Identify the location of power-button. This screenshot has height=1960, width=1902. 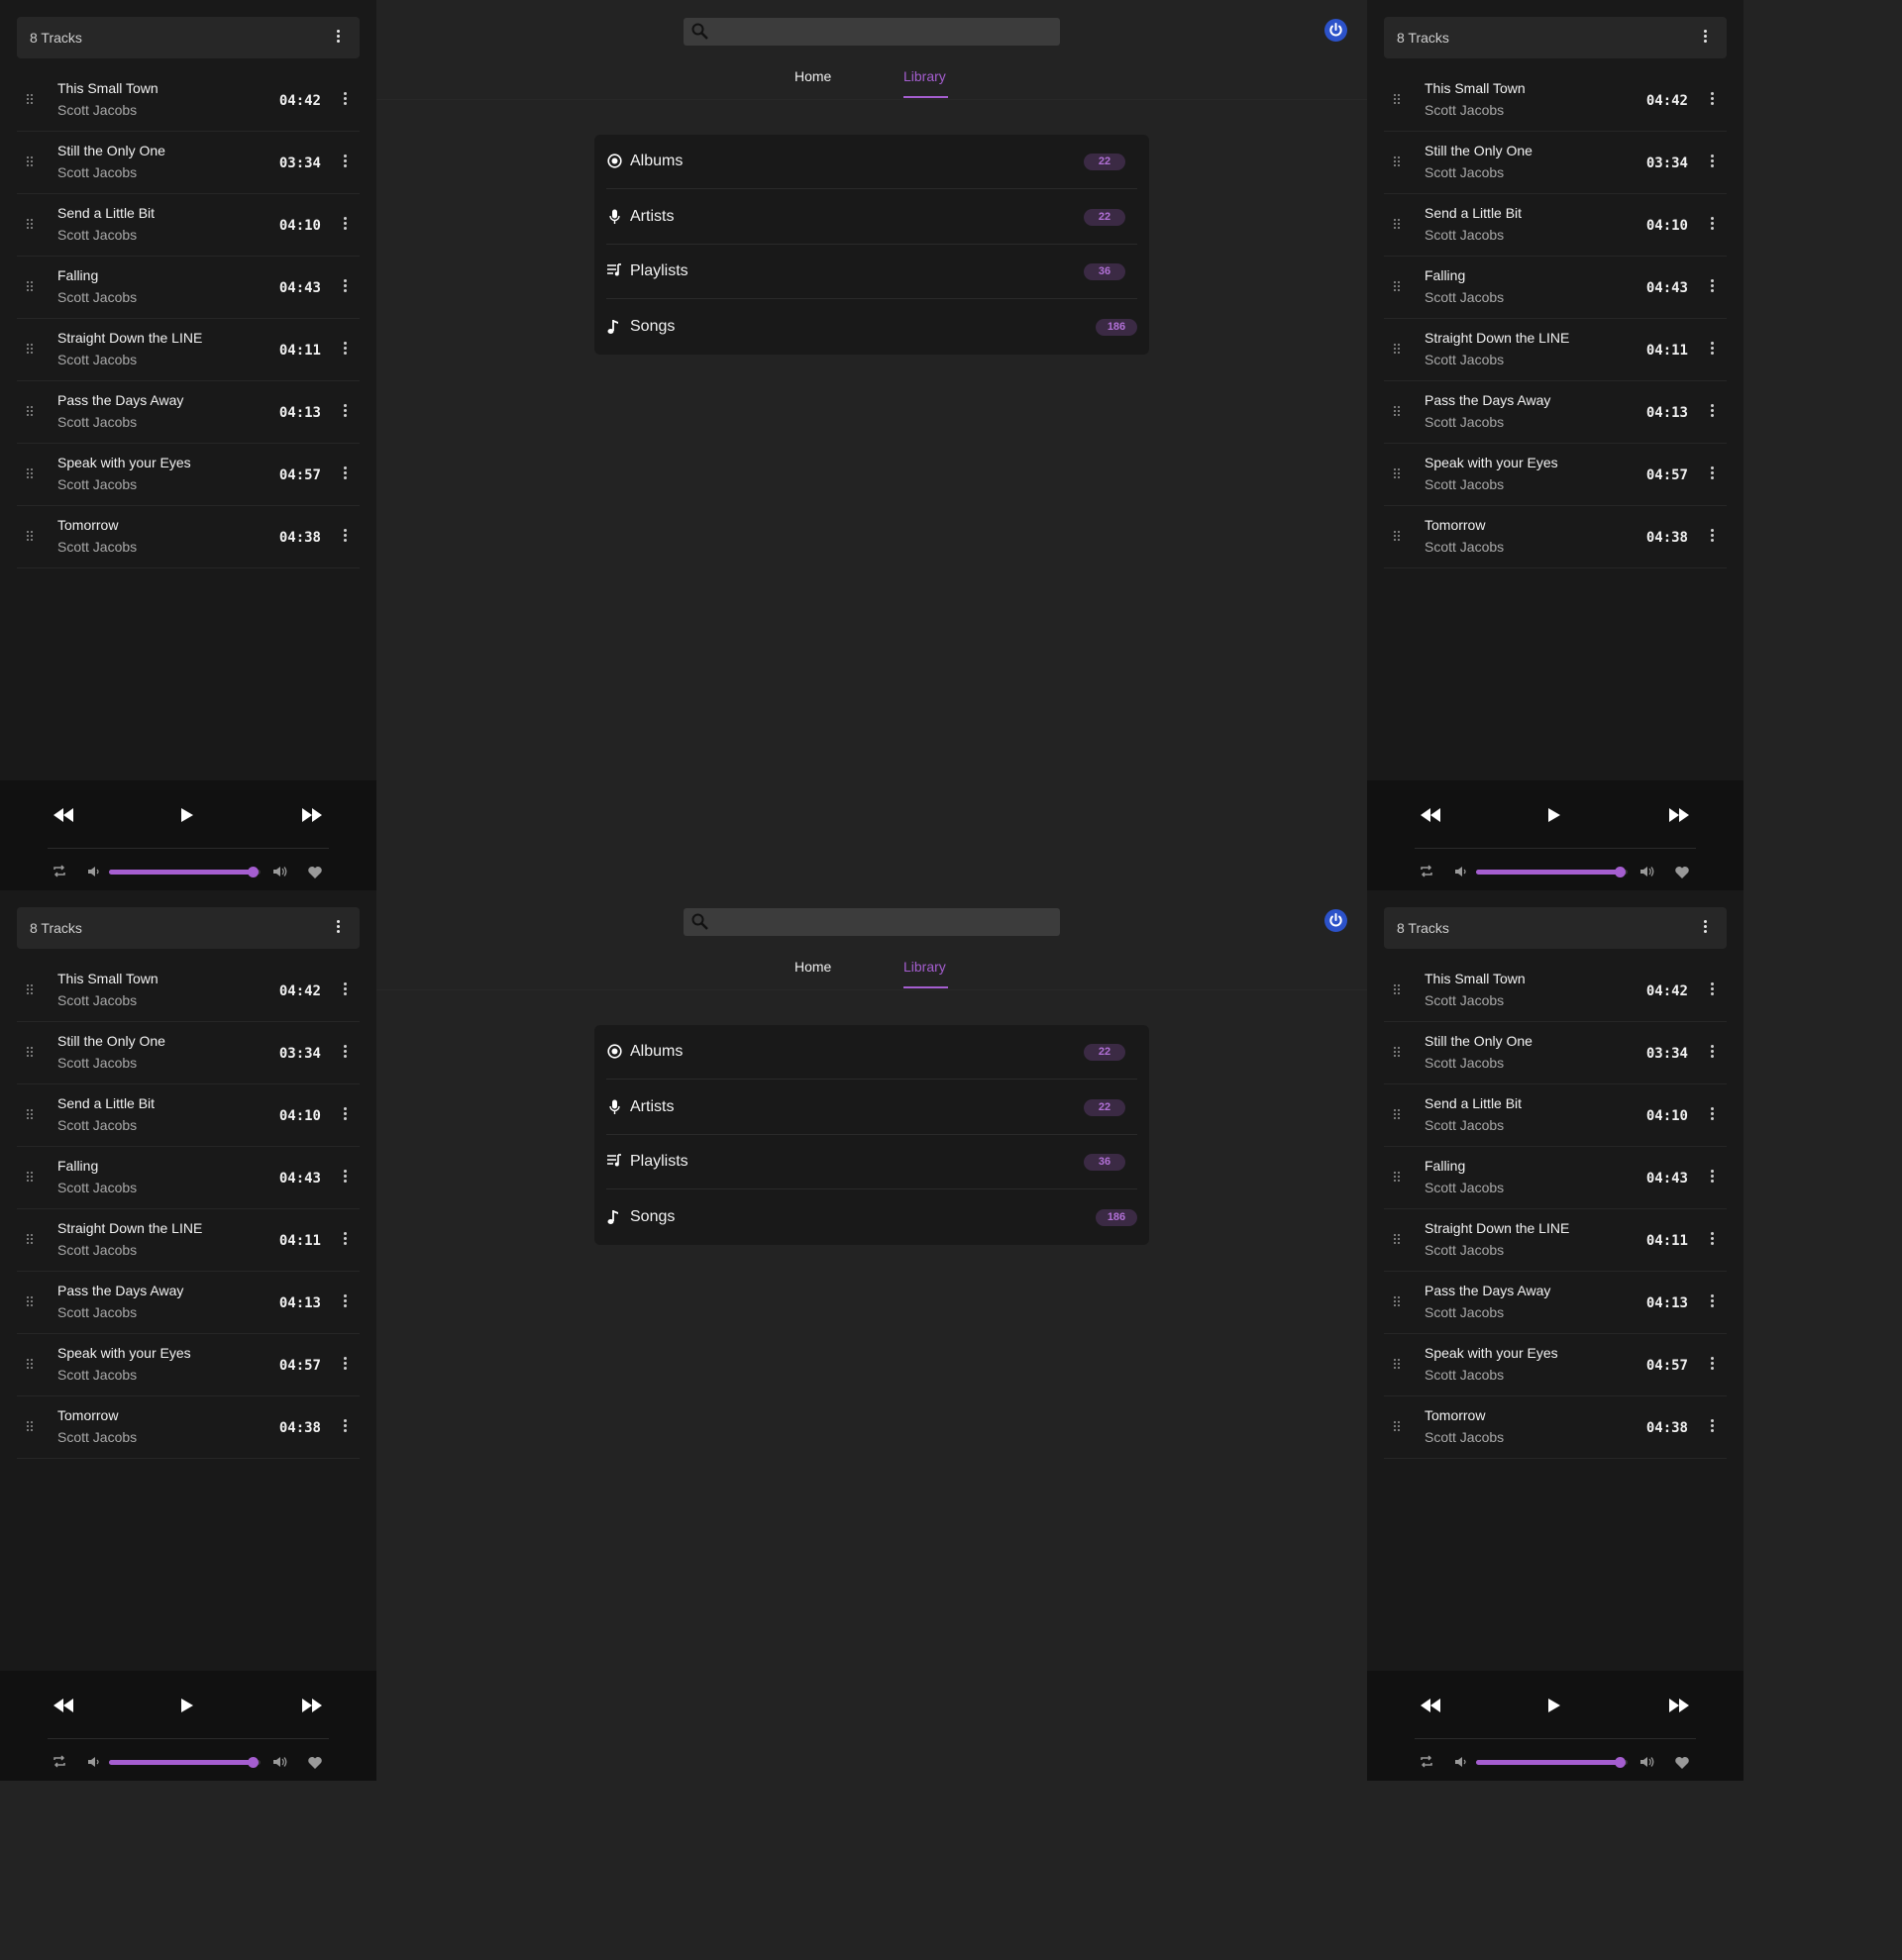
(1335, 921).